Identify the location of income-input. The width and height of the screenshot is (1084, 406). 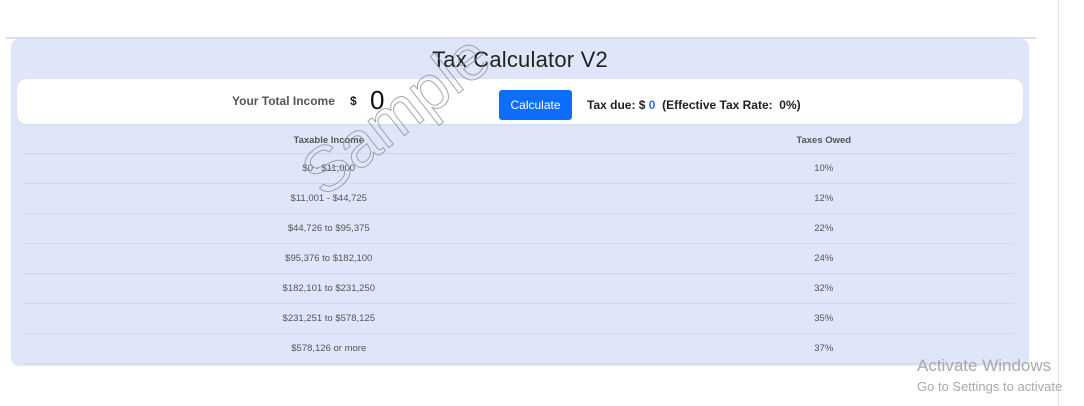
(390, 100).